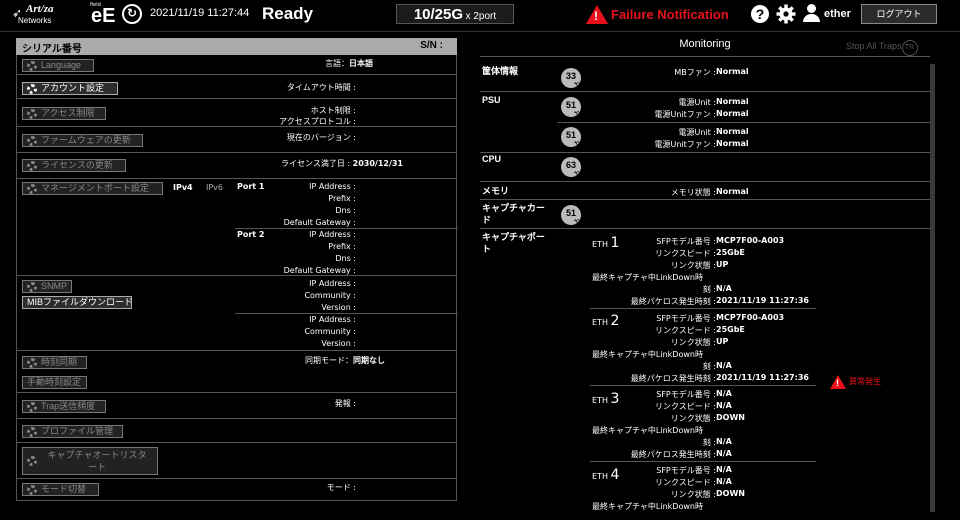 The image size is (960, 520). What do you see at coordinates (33, 14) in the screenshot?
I see `artiza-logo: ➶ Art/za Networks` at bounding box center [33, 14].